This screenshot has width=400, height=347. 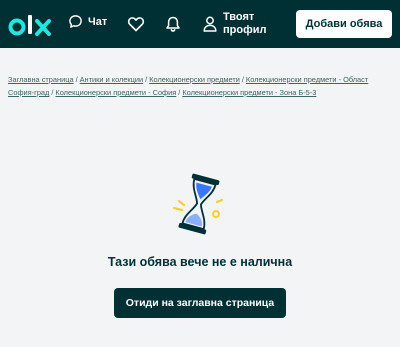 What do you see at coordinates (194, 79) in the screenshot?
I see `breadcrumb-collectibles: Колекционерски предмети` at bounding box center [194, 79].